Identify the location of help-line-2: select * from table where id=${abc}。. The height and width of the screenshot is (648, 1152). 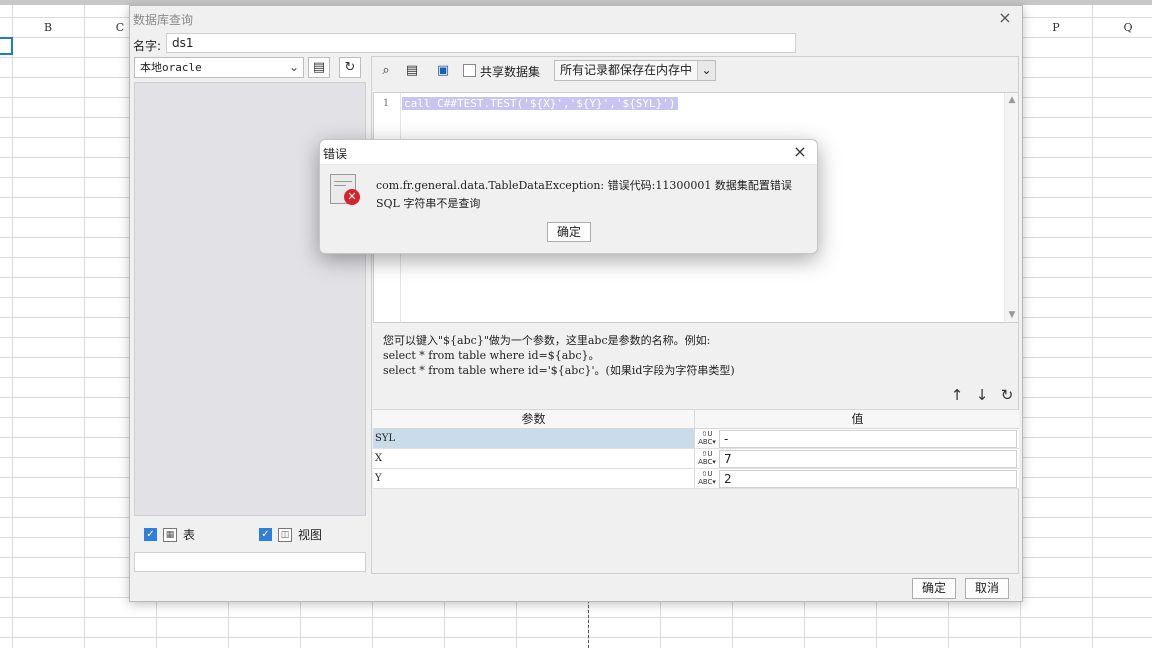
(491, 355).